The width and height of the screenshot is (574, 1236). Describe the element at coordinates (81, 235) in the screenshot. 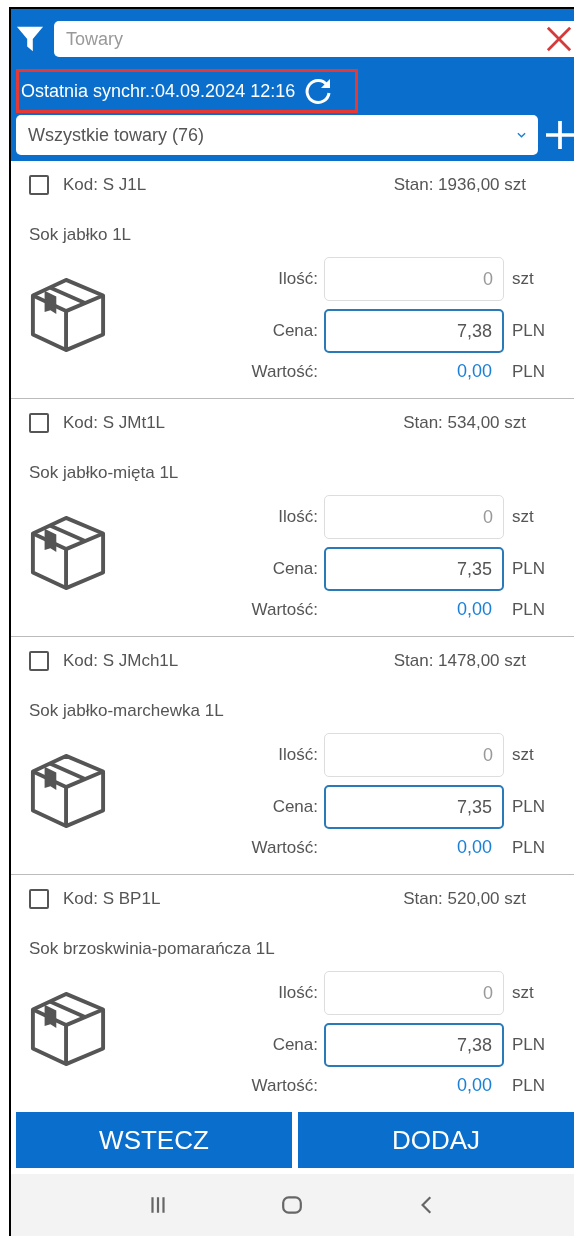

I see `product-name: Sok jabłko 1L` at that location.